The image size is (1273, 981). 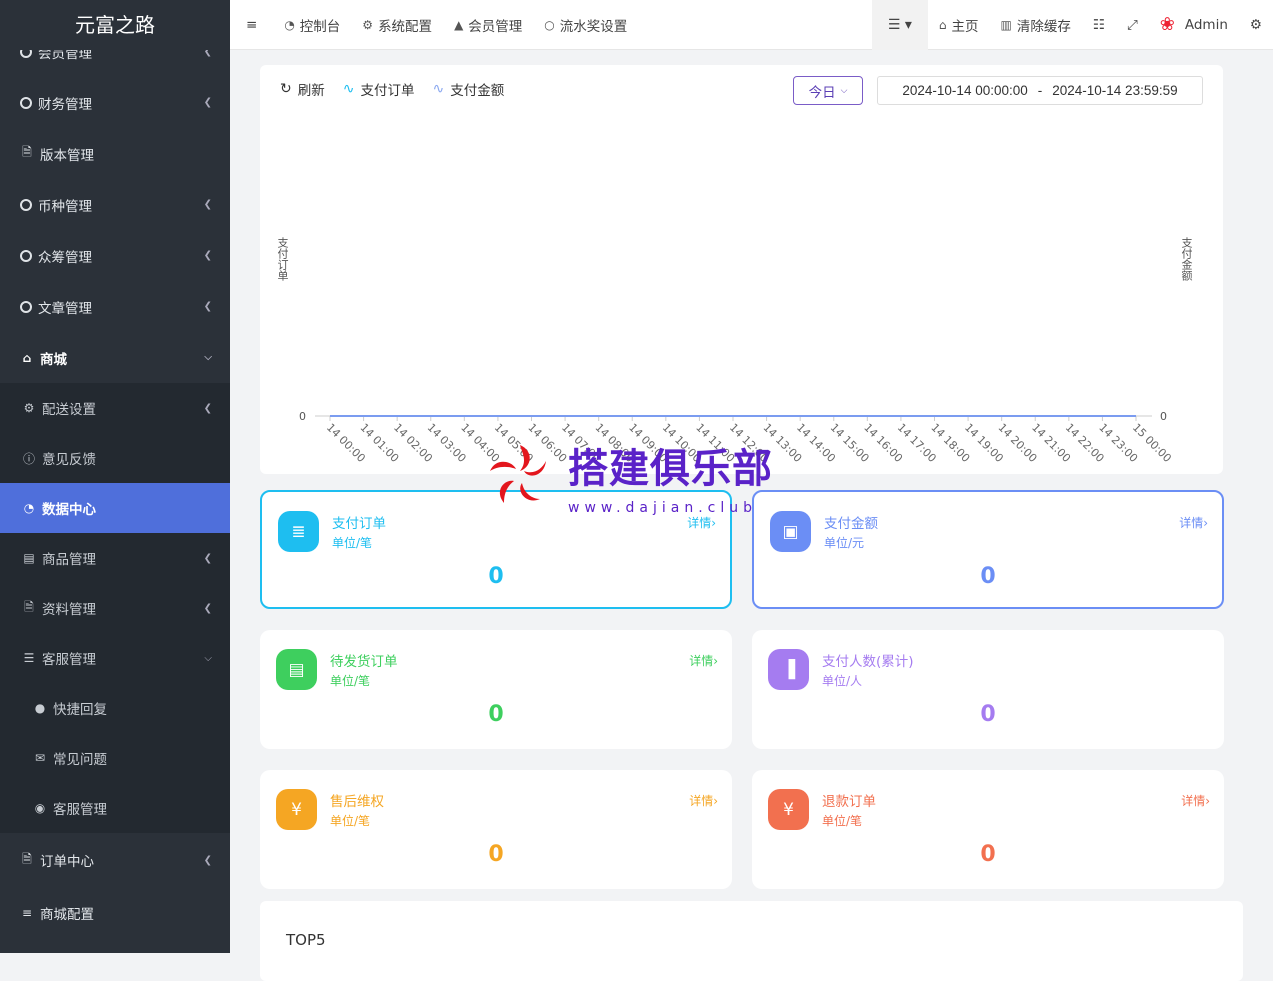 I want to click on card-unit: 单位/元, so click(x=844, y=543).